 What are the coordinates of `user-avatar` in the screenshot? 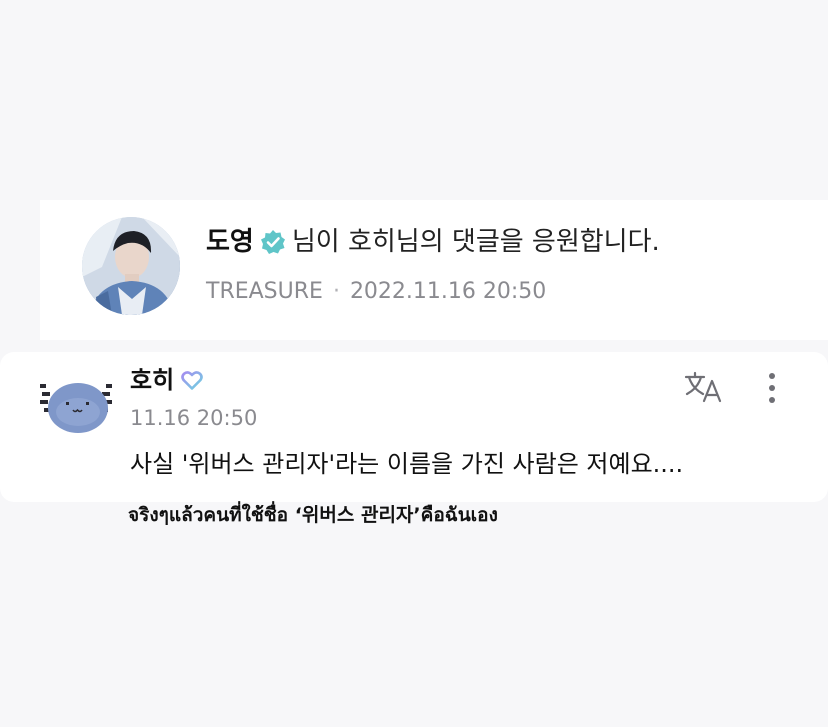 It's located at (131, 266).